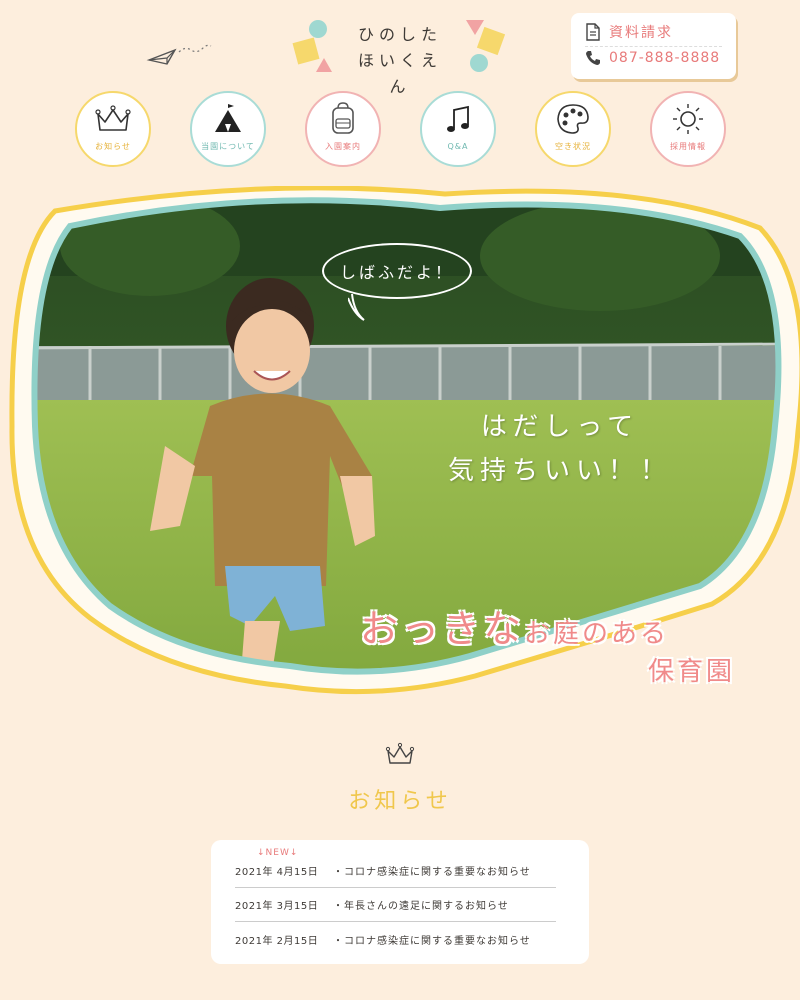  I want to click on tagline-mid: お庭のある, so click(597, 634).